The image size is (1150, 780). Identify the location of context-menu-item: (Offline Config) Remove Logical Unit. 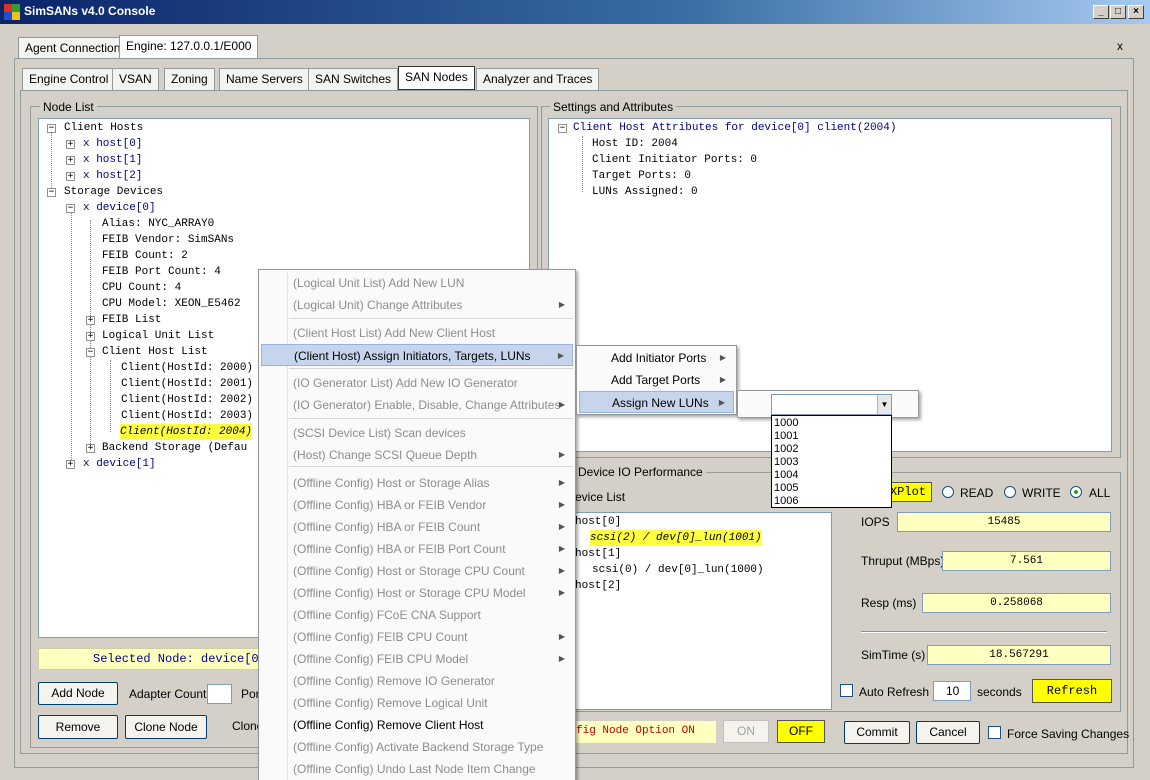
(417, 703).